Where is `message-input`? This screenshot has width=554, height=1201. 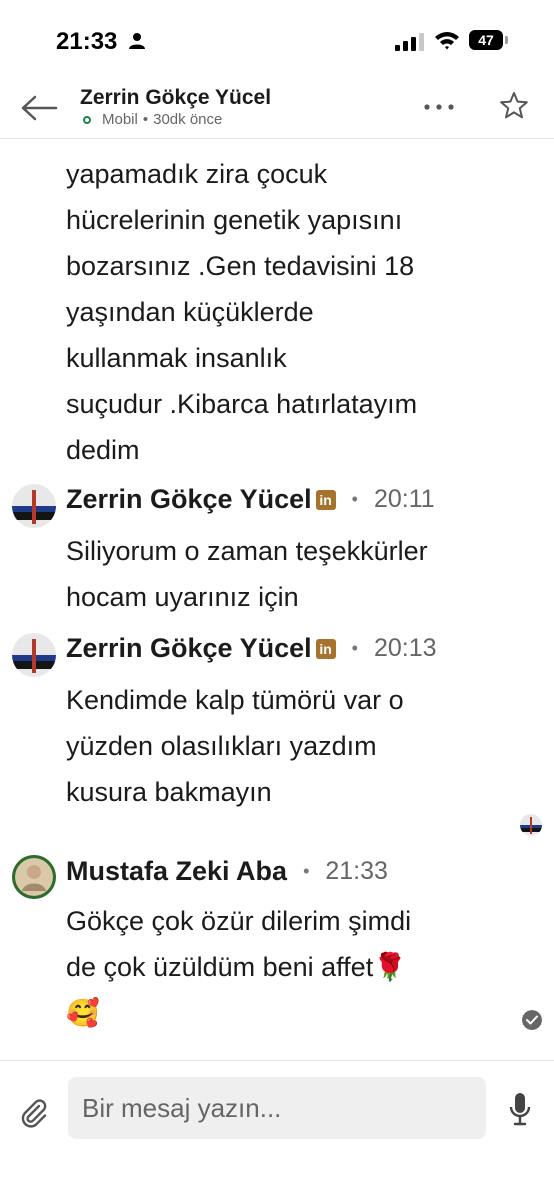 message-input is located at coordinates (277, 1108).